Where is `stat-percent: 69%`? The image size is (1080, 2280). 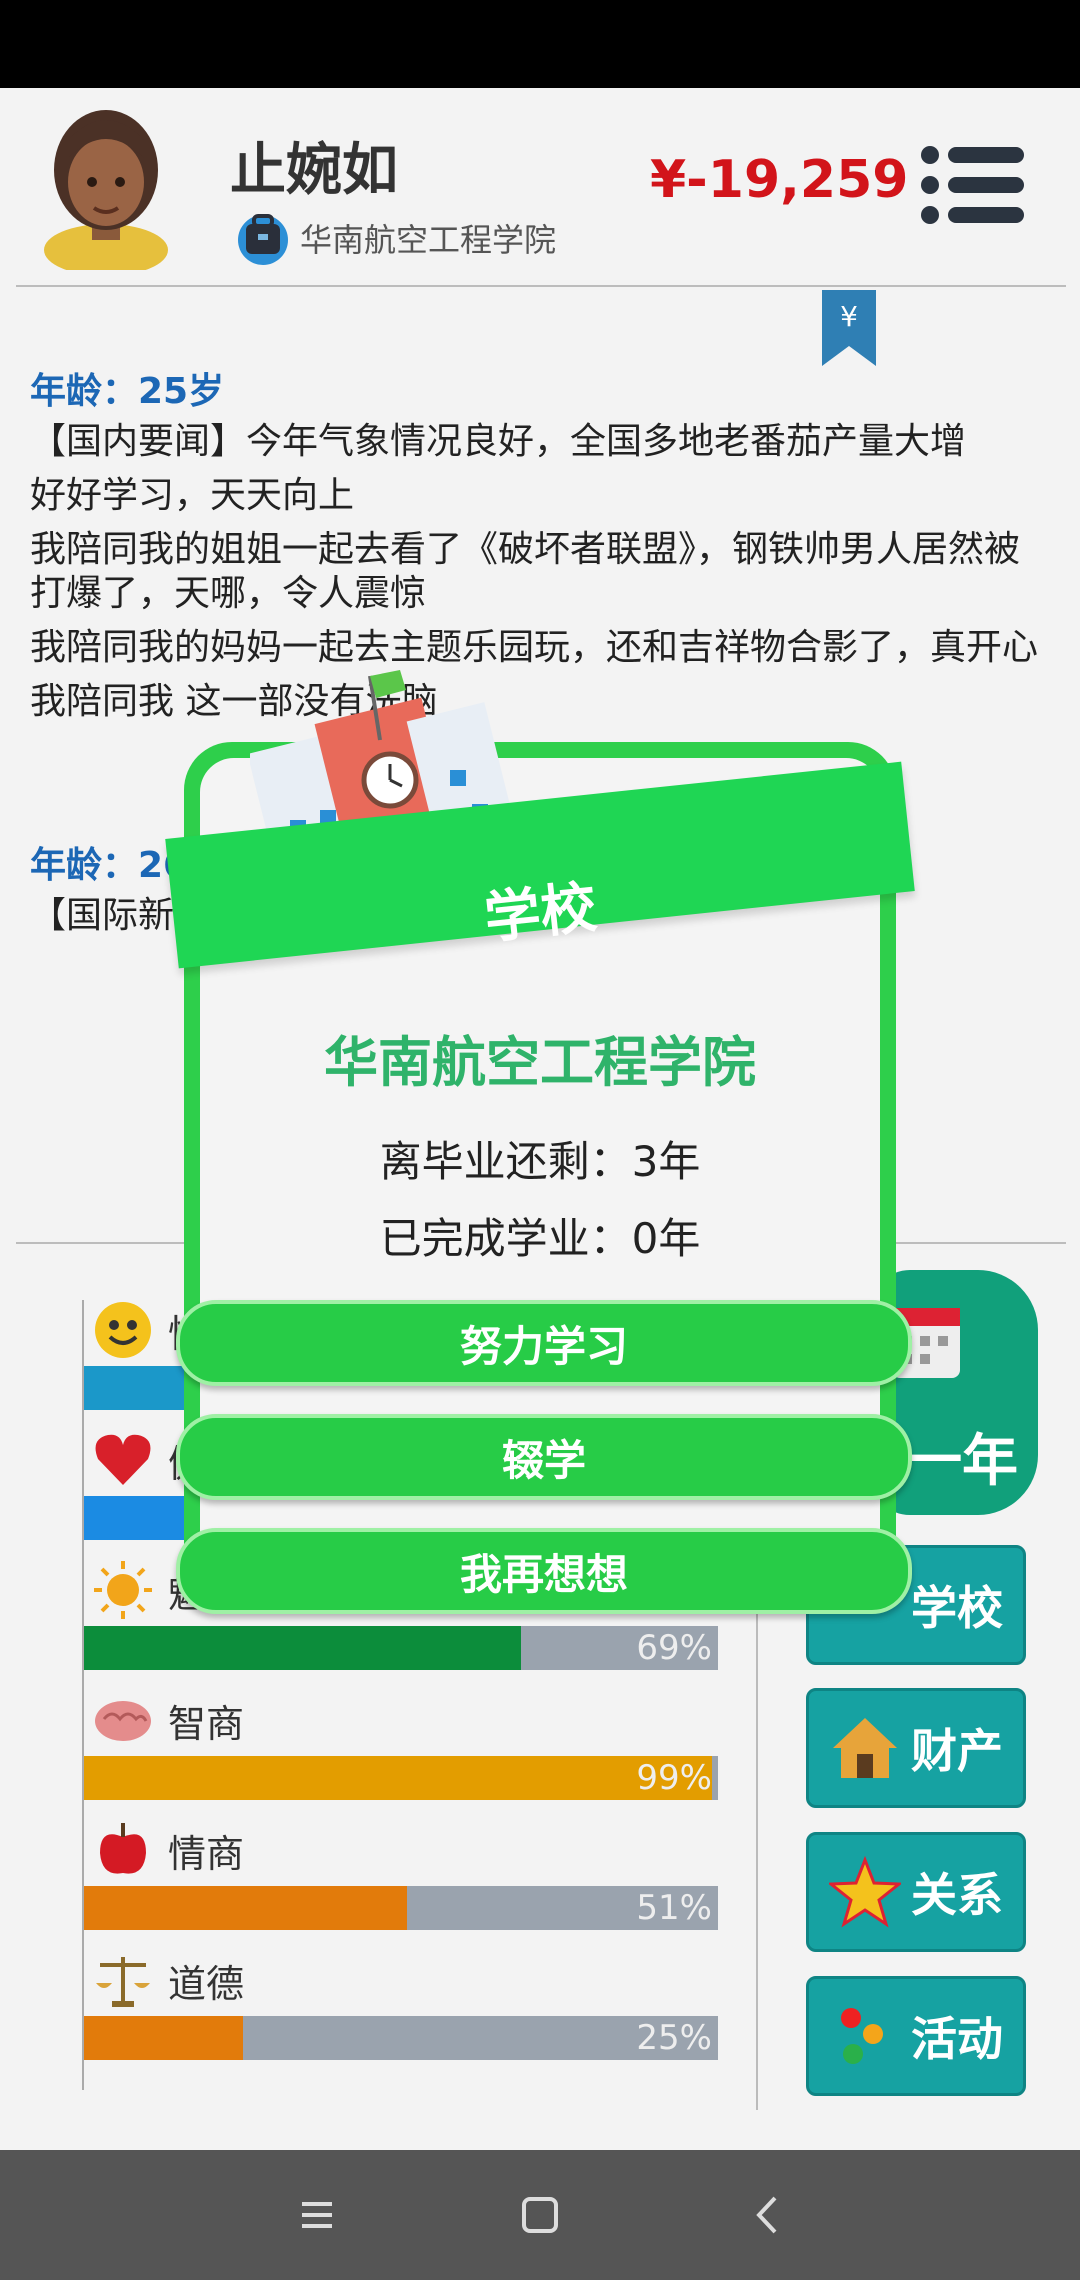 stat-percent: 69% is located at coordinates (674, 1648).